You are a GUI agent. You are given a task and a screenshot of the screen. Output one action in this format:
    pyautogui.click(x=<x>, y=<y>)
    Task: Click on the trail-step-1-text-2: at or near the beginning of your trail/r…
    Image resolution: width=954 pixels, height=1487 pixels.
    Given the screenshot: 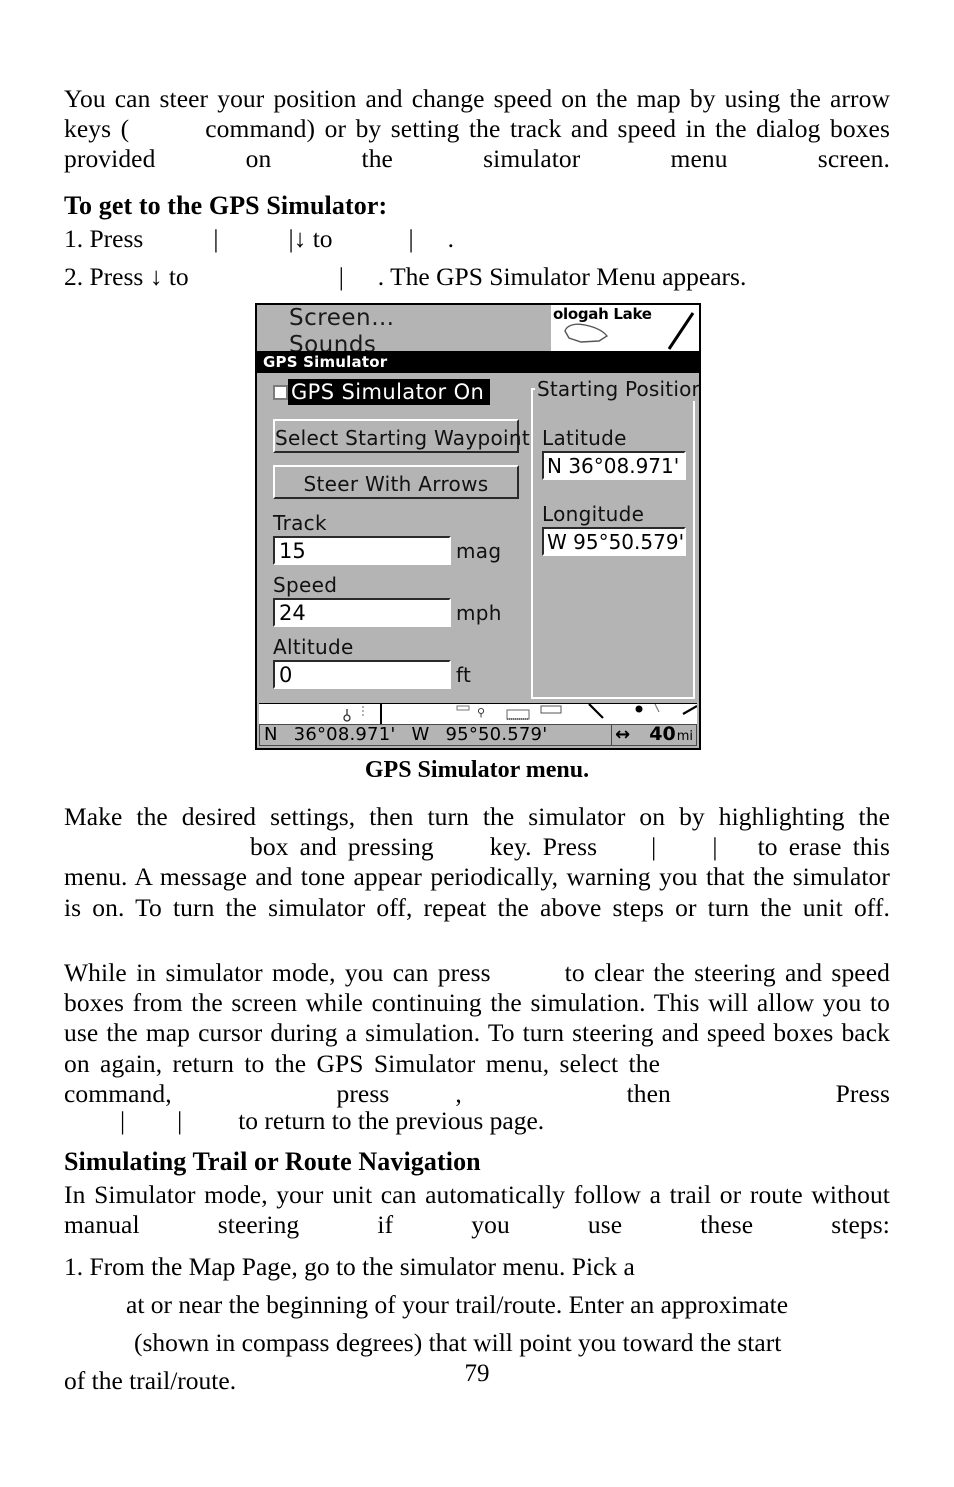 What is the action you would take?
    pyautogui.click(x=457, y=1304)
    